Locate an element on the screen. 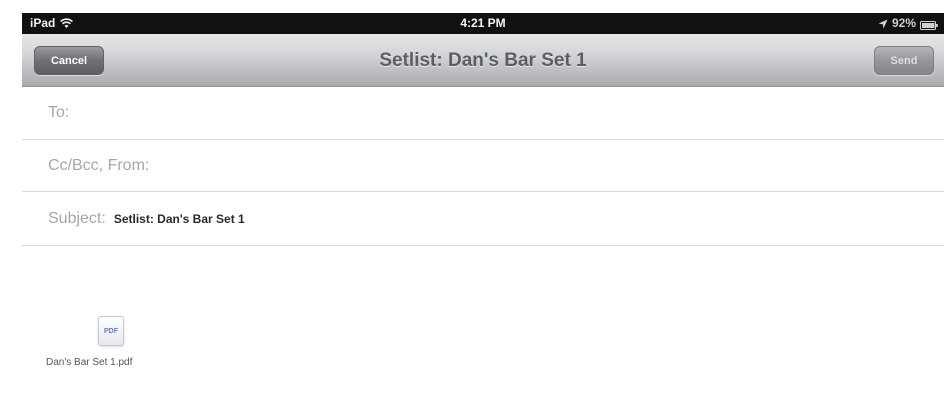  send-button: Send is located at coordinates (904, 60).